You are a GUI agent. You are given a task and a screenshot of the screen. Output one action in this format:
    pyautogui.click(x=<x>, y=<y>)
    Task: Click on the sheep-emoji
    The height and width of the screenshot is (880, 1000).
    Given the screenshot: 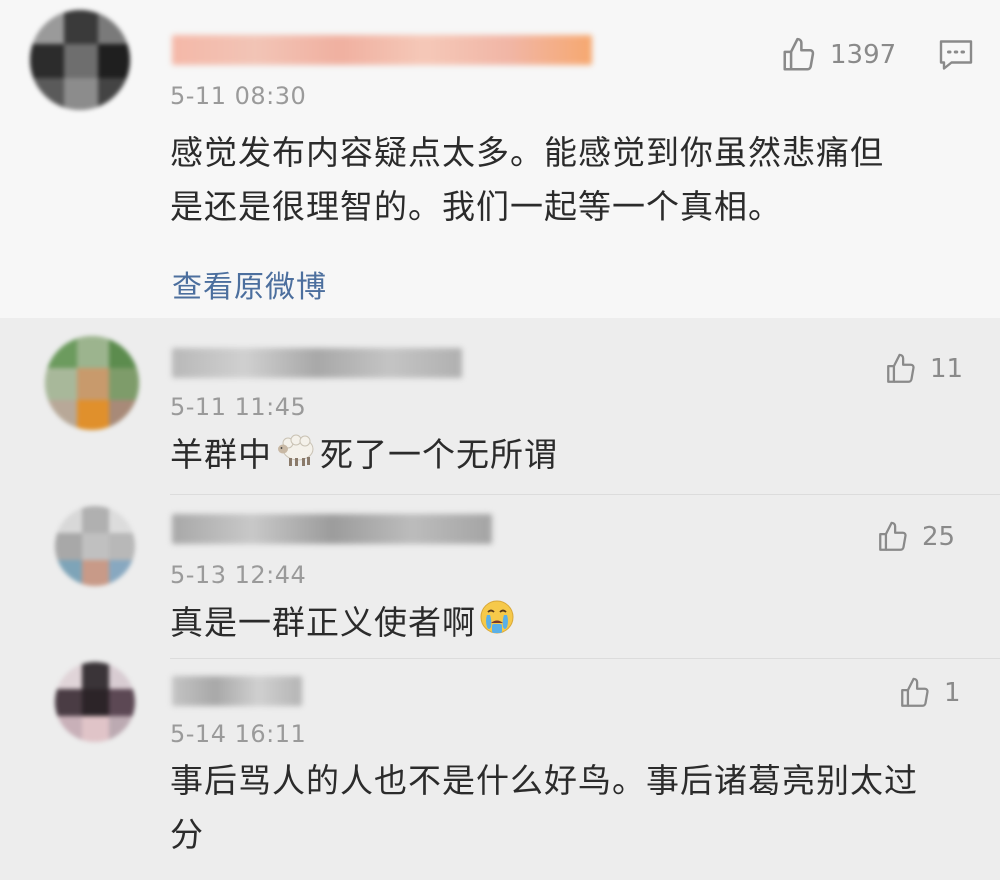 What is the action you would take?
    pyautogui.click(x=296, y=457)
    